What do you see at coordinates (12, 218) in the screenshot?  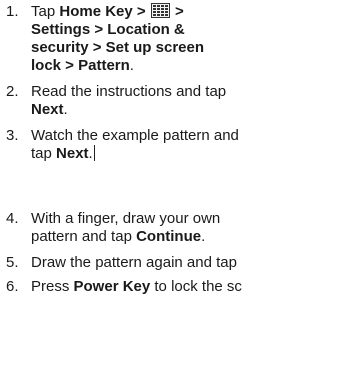 I see `step-number: 4.` at bounding box center [12, 218].